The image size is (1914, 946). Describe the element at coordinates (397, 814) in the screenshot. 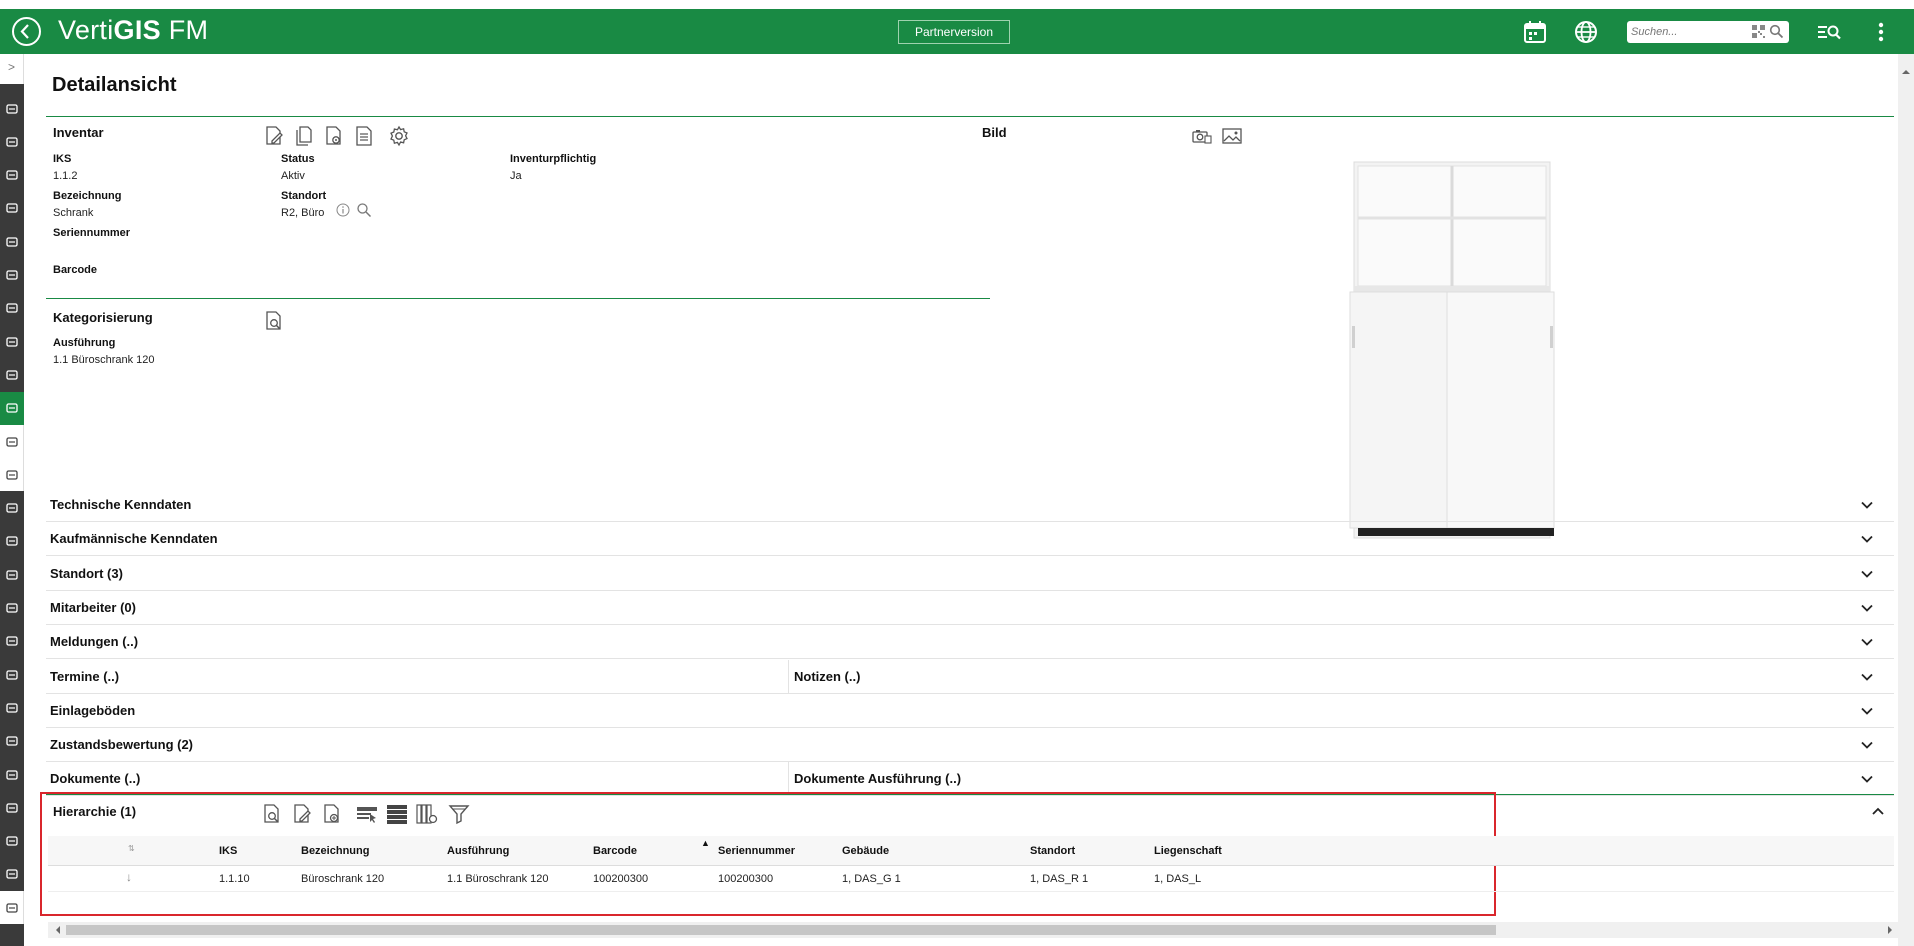

I see `table-rows-icon` at that location.